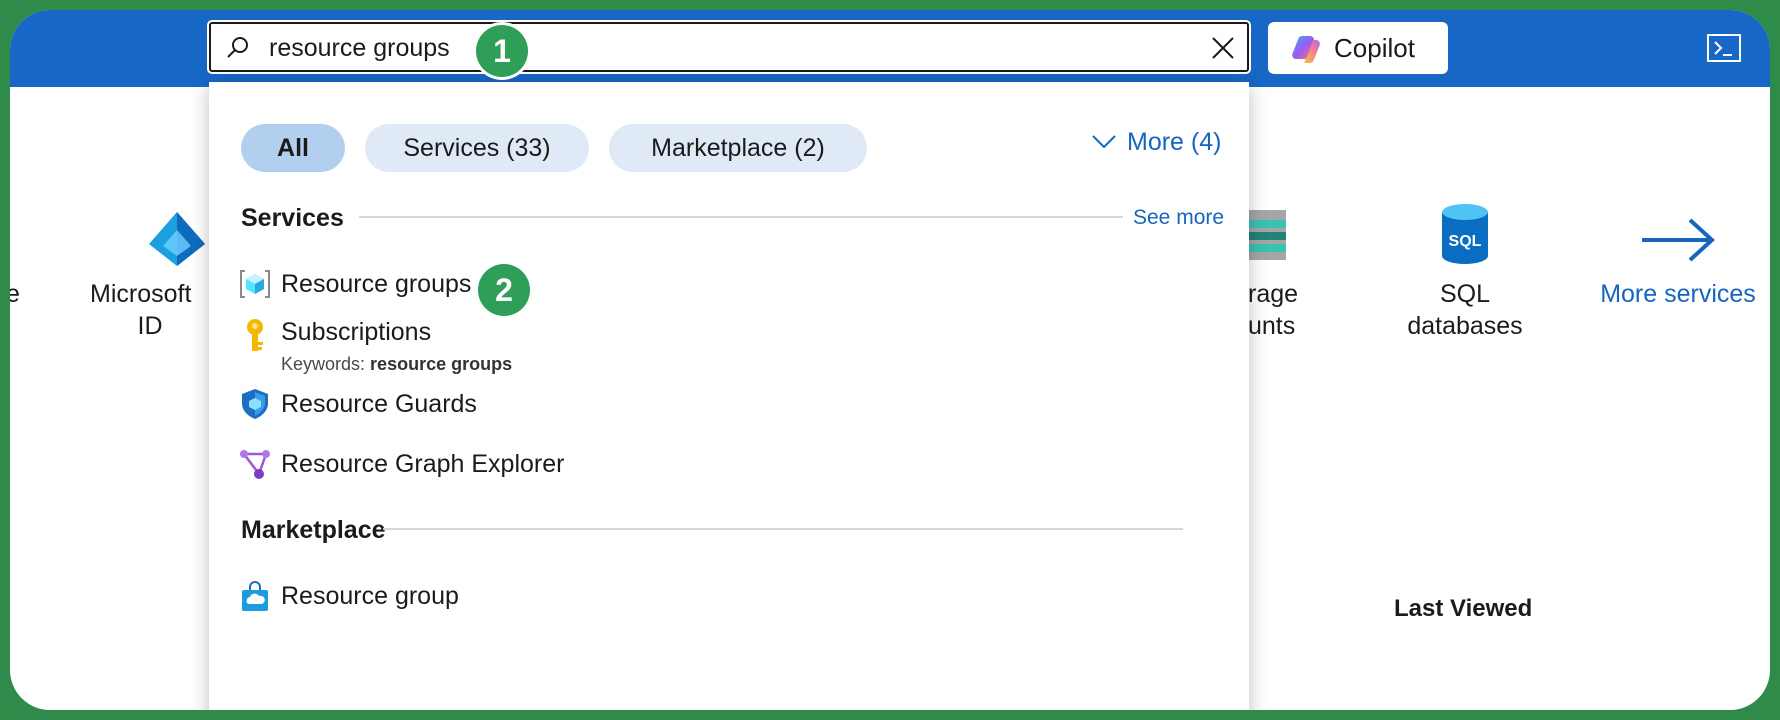 The height and width of the screenshot is (720, 1780). Describe the element at coordinates (689, 405) in the screenshot. I see `result-resource-guards: Resource Guards` at that location.